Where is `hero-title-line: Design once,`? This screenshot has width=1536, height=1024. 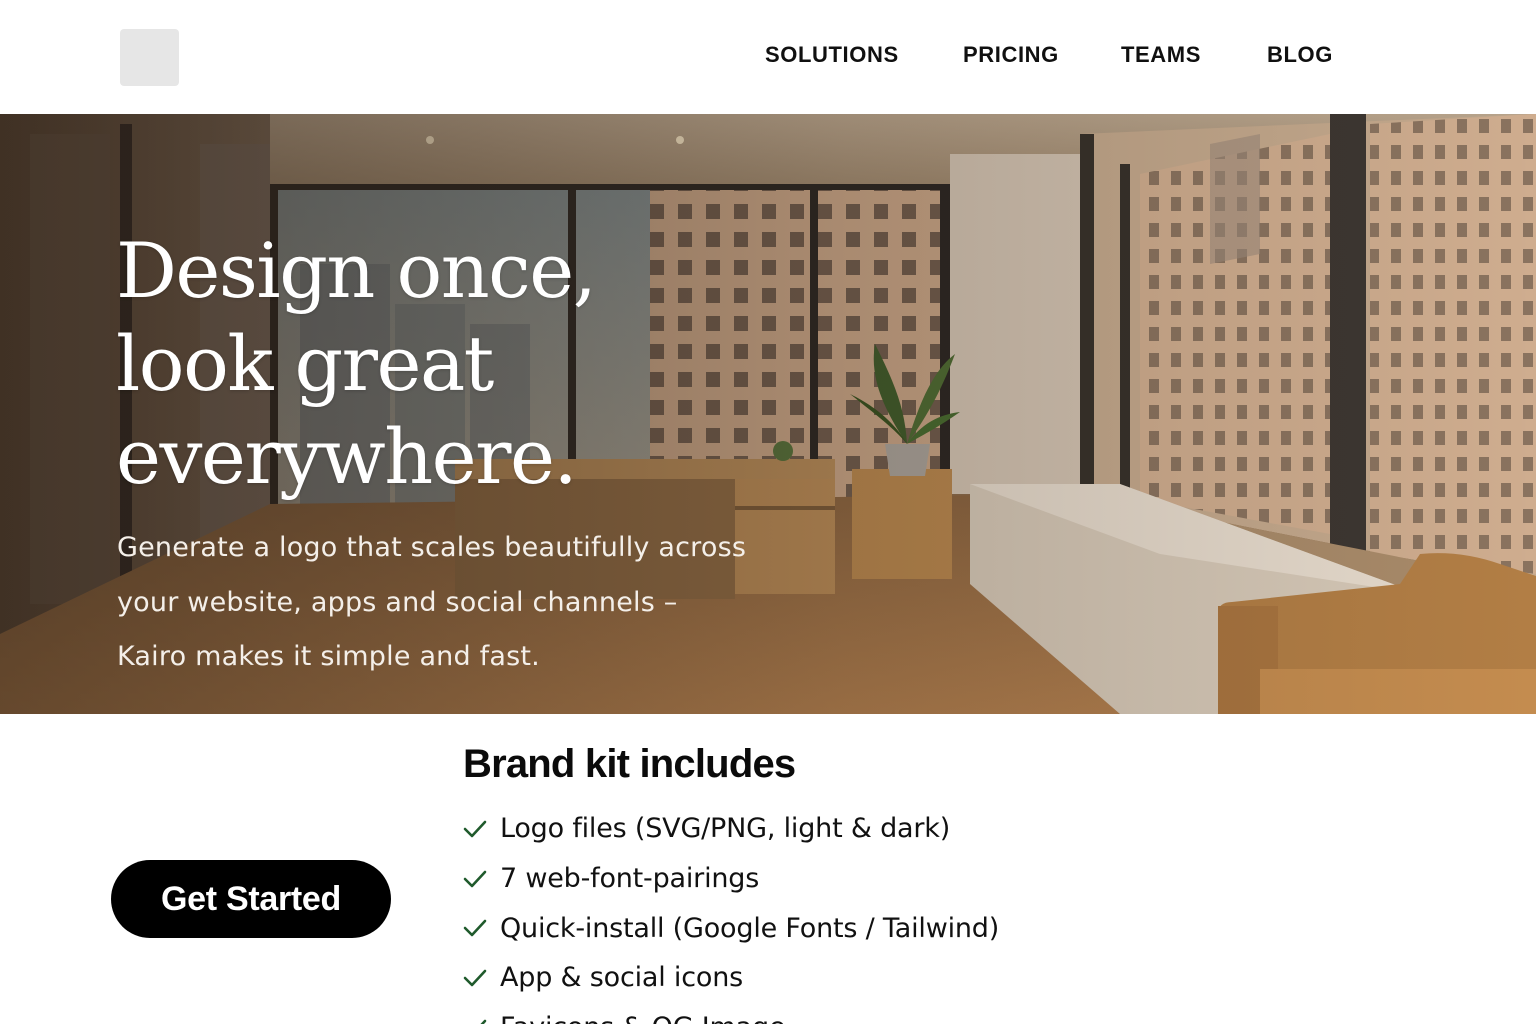 hero-title-line: Design once, is located at coordinates (356, 270).